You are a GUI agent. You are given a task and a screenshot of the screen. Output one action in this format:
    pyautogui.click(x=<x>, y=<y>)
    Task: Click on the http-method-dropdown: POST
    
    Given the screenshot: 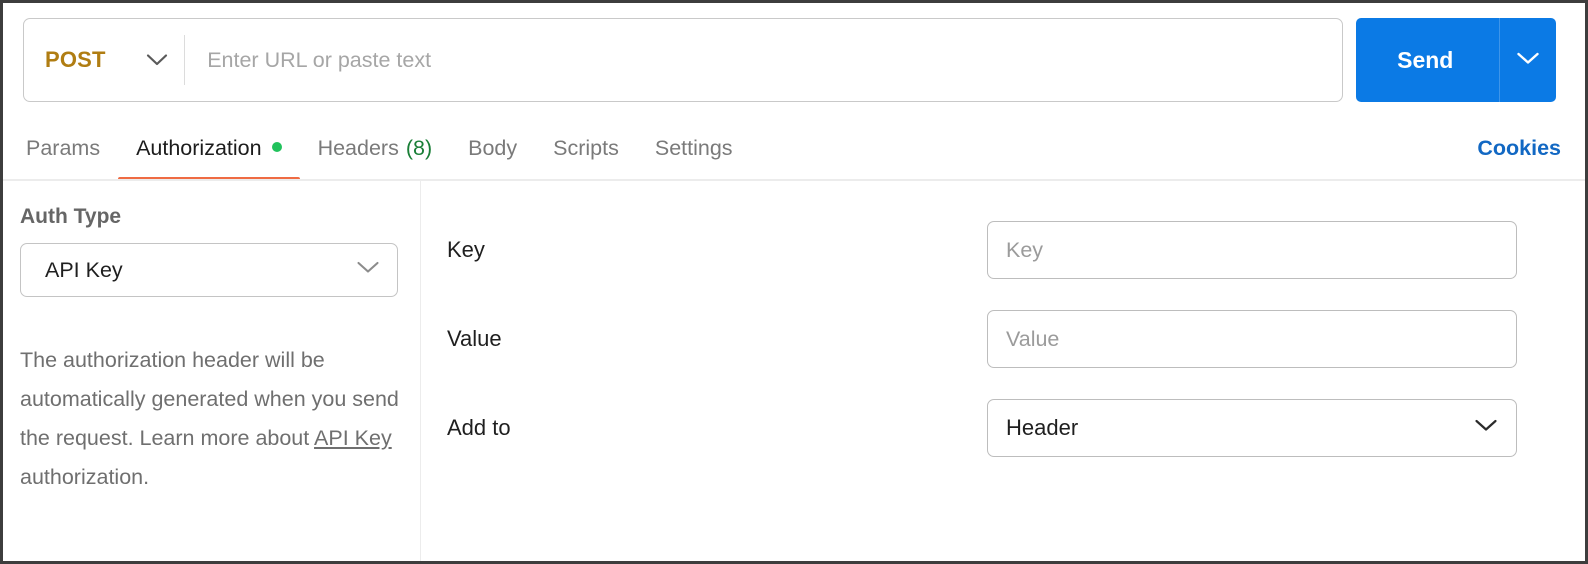 What is the action you would take?
    pyautogui.click(x=104, y=60)
    